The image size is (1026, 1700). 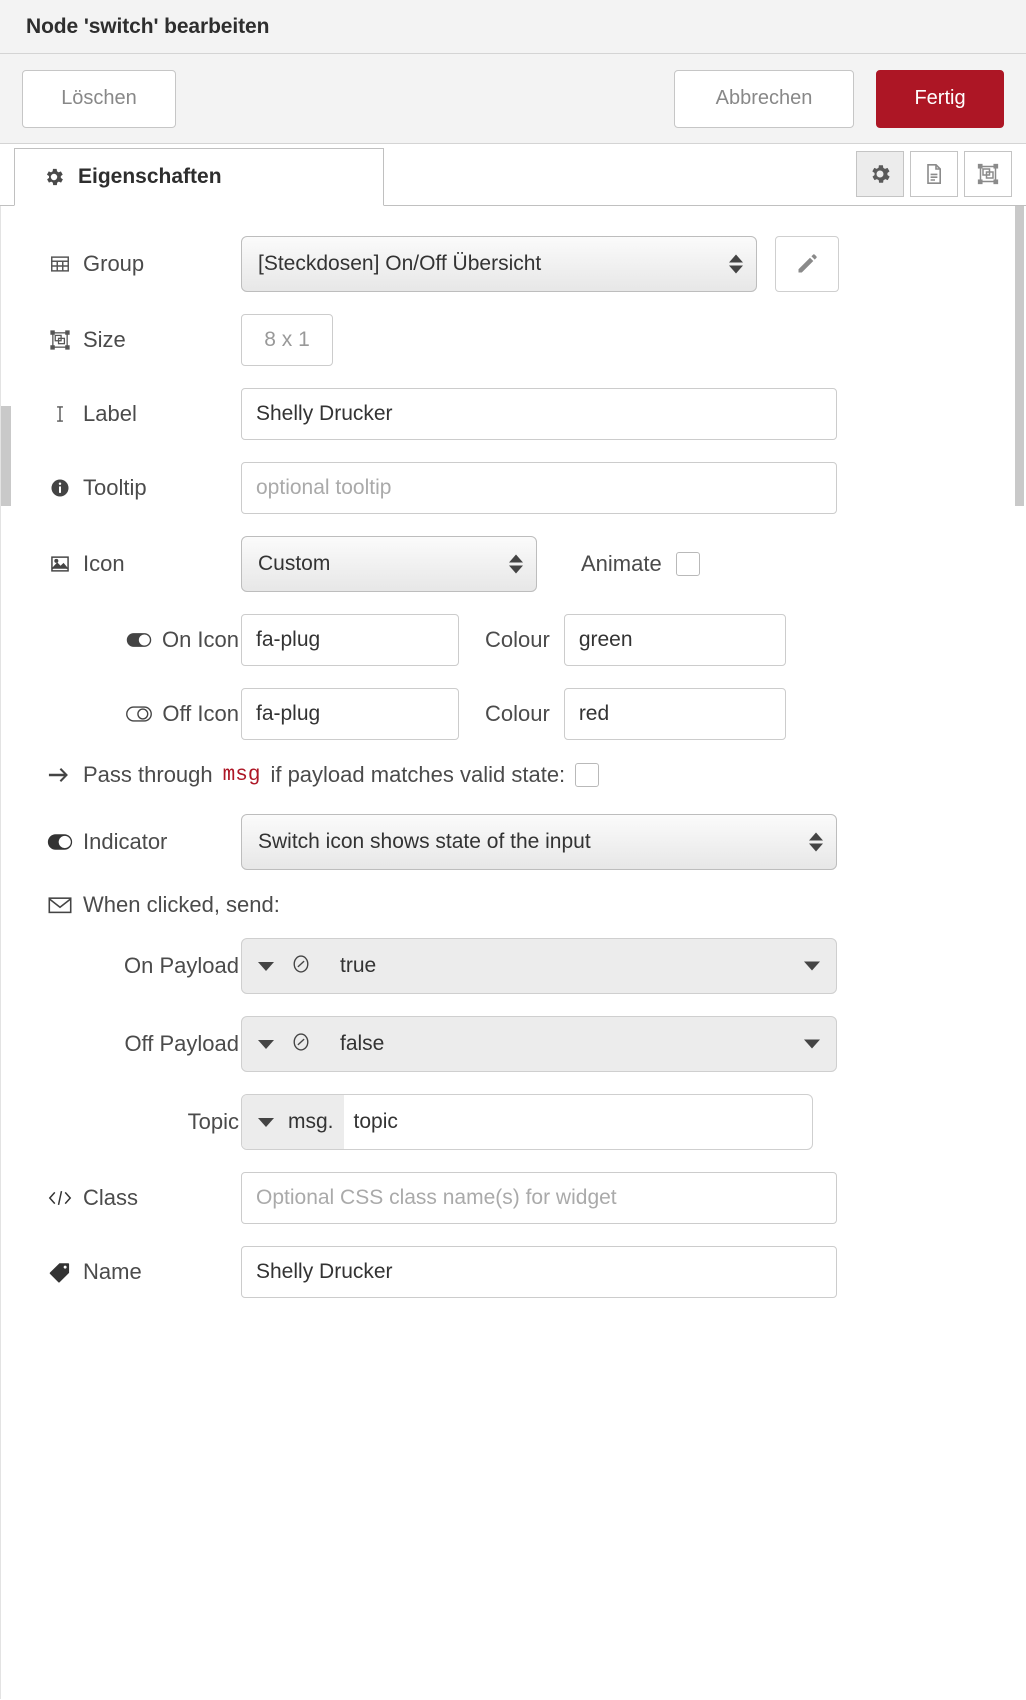 I want to click on dialog-titlebar: Node 'switch' bearbeiten, so click(x=513, y=27).